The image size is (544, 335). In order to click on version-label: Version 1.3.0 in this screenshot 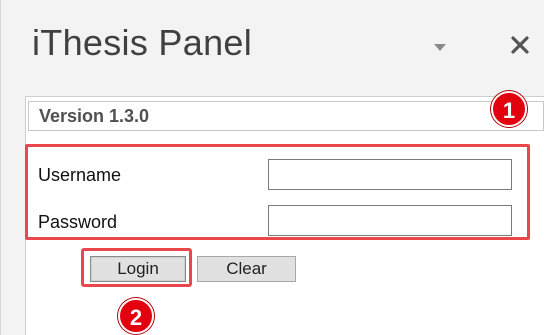, I will do `click(94, 116)`.